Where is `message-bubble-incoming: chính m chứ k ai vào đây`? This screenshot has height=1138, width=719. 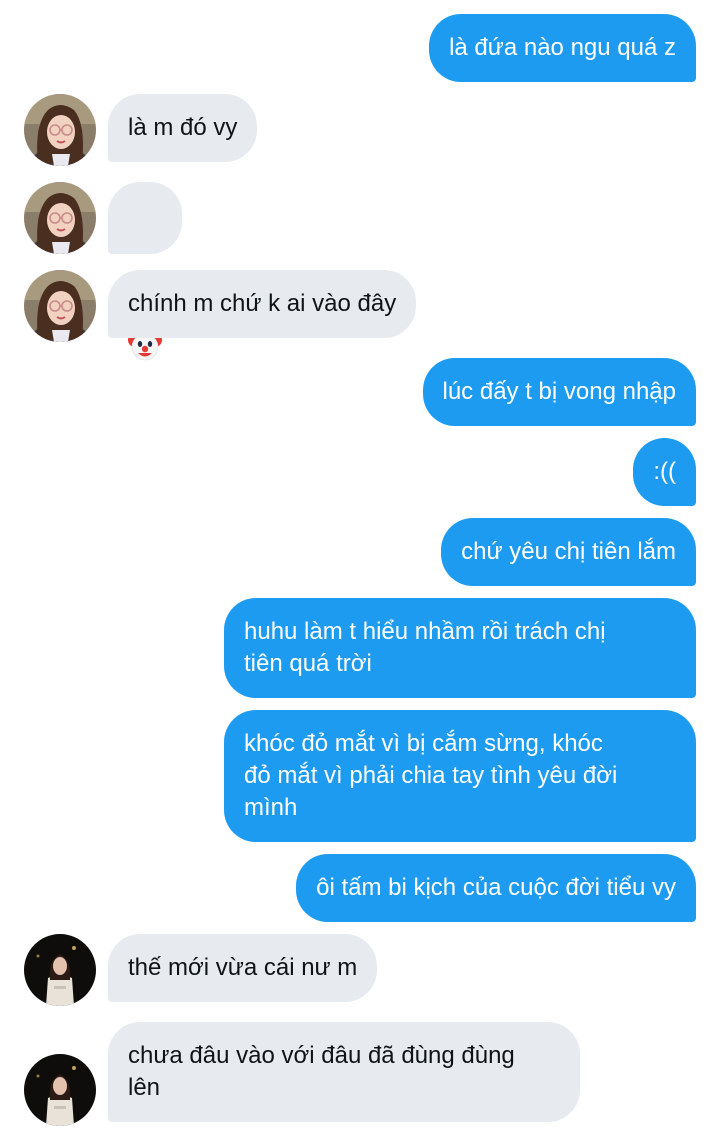 message-bubble-incoming: chính m chứ k ai vào đây is located at coordinates (262, 304).